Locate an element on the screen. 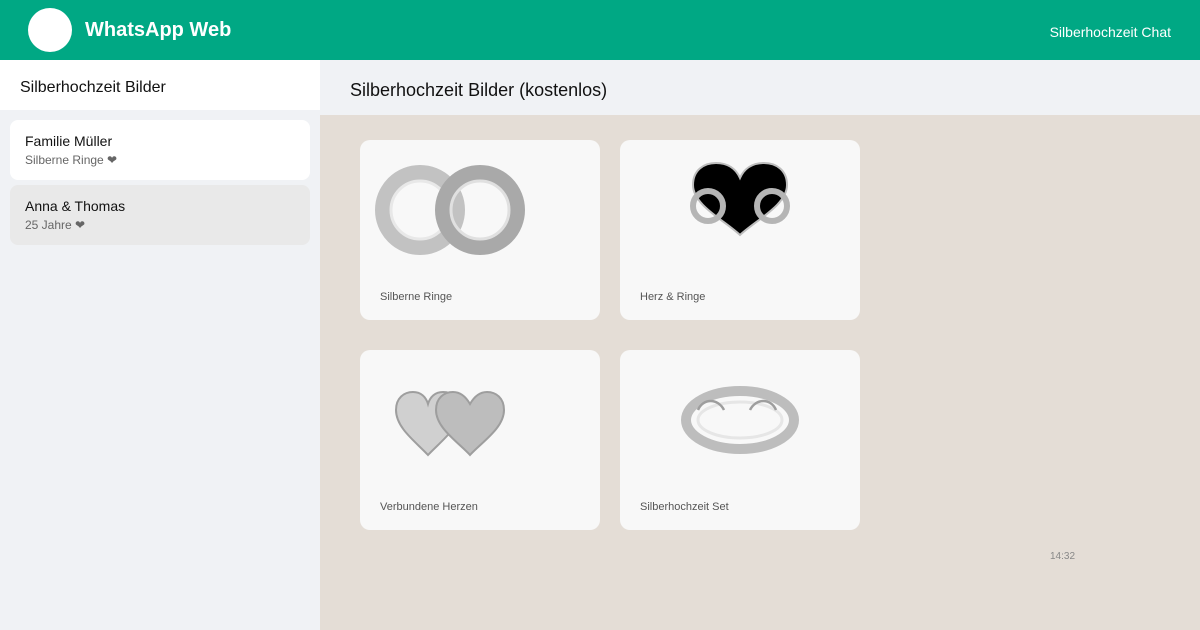  message-timestamp: 14:32 is located at coordinates (1063, 556).